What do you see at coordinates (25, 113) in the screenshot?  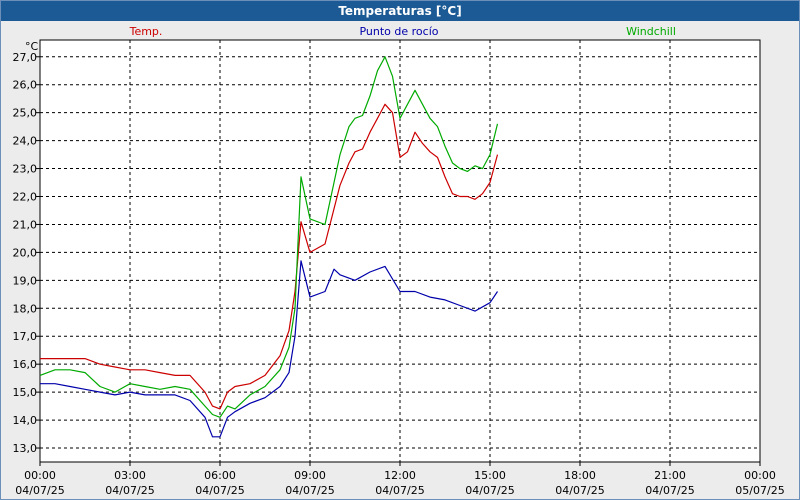 I see `y-tick-label: 25,0` at bounding box center [25, 113].